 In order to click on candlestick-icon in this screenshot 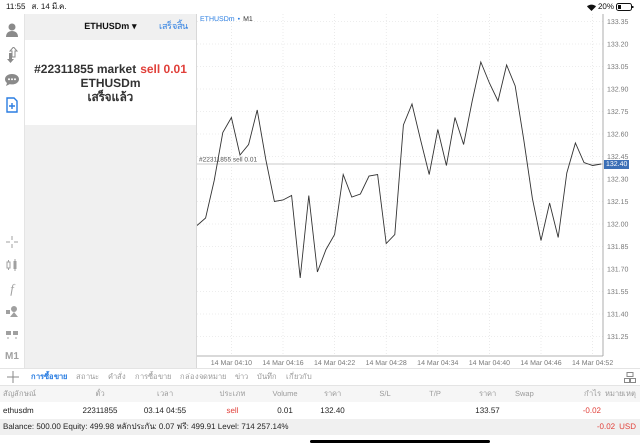, I will do `click(12, 265)`.